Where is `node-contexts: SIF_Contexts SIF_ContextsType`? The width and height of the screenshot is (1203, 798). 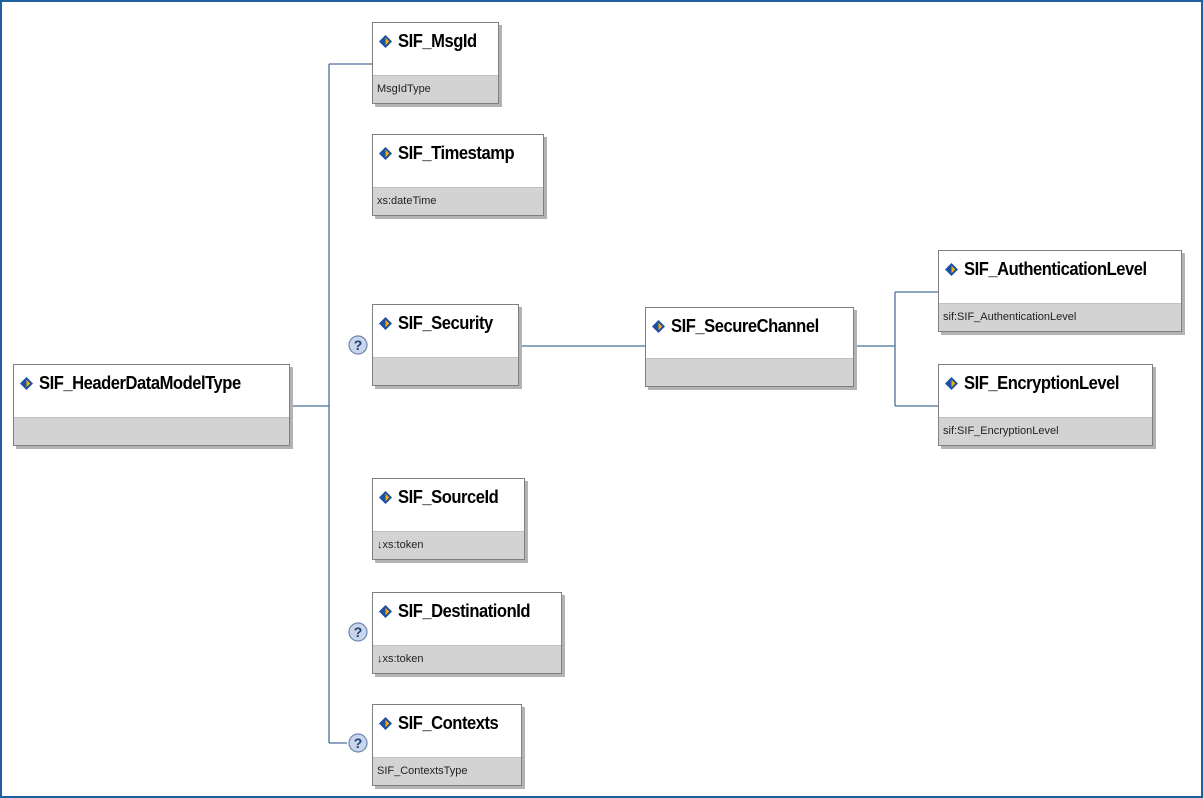 node-contexts: SIF_Contexts SIF_ContextsType is located at coordinates (447, 745).